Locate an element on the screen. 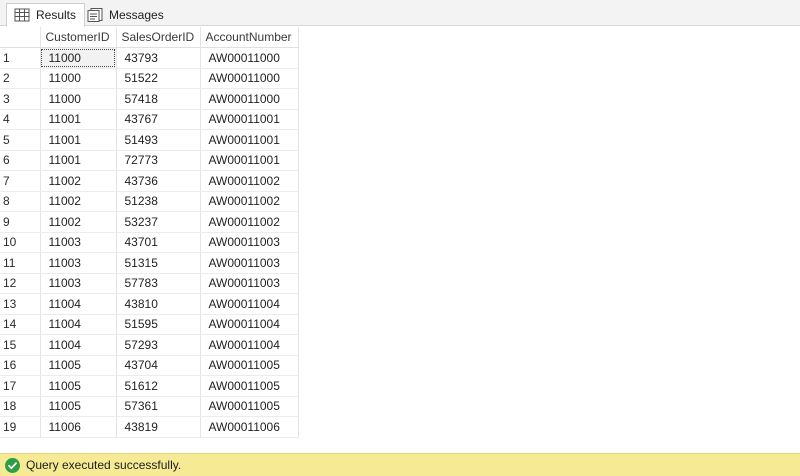 Image resolution: width=800 pixels, height=476 pixels. row-number-header: 13 is located at coordinates (20, 304).